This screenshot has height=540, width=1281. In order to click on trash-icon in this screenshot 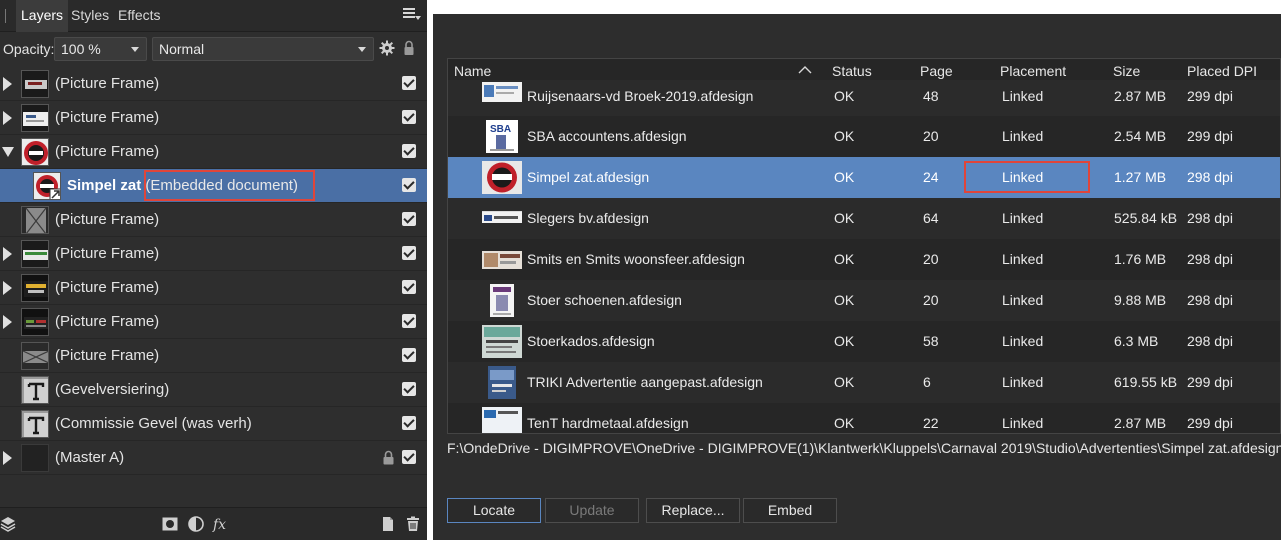, I will do `click(413, 524)`.